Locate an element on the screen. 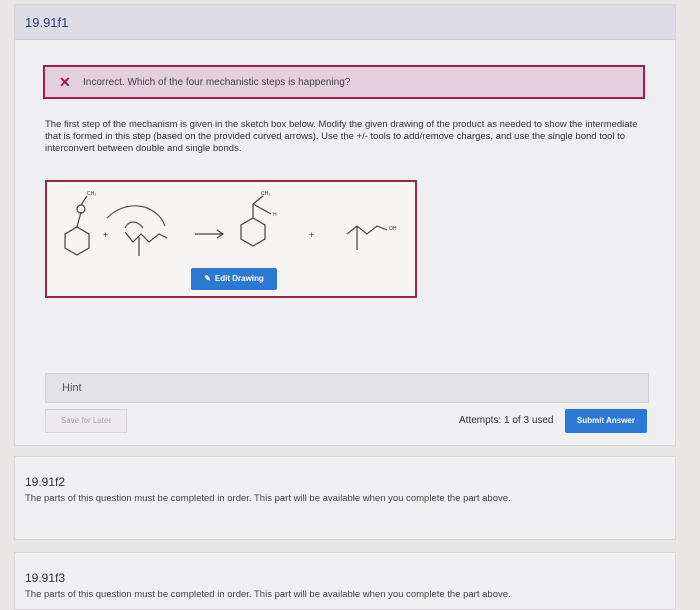 The width and height of the screenshot is (700, 610). label-plus-1: + is located at coordinates (105, 235).